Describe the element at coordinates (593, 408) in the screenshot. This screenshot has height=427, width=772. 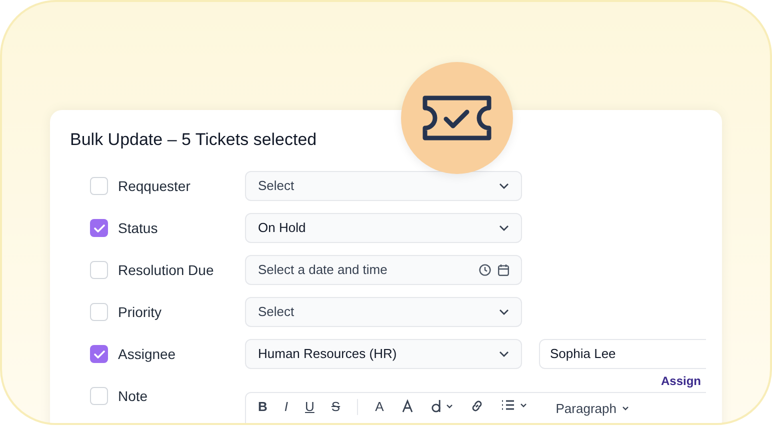
I see `paragraph-dropdown: Paragraph` at that location.